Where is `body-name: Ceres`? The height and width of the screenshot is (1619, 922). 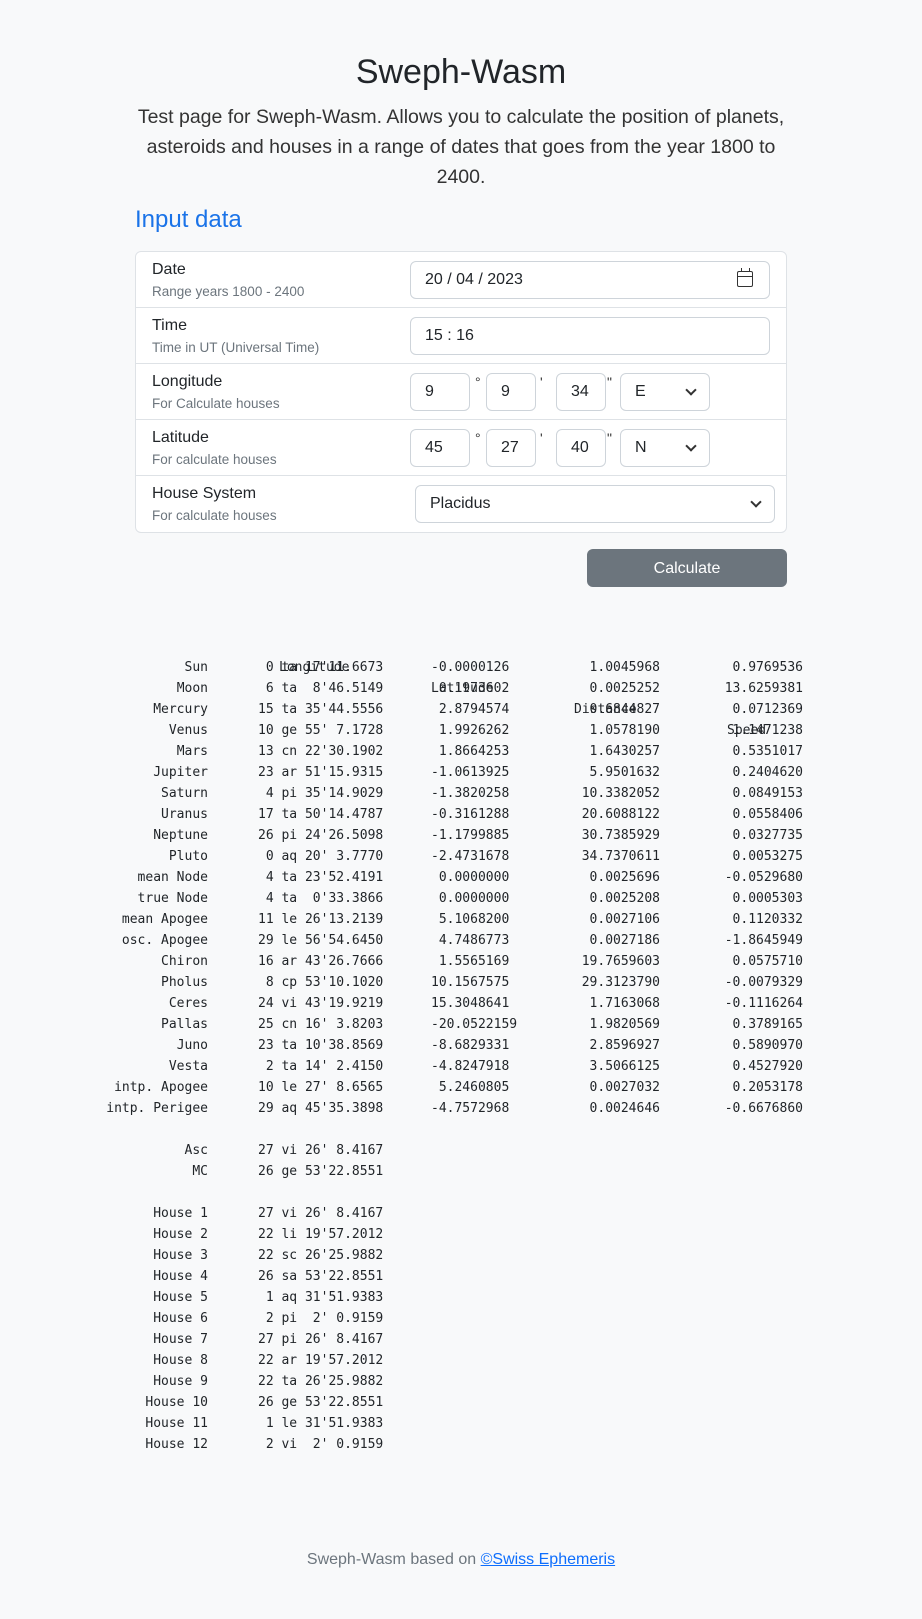
body-name: Ceres is located at coordinates (188, 1003).